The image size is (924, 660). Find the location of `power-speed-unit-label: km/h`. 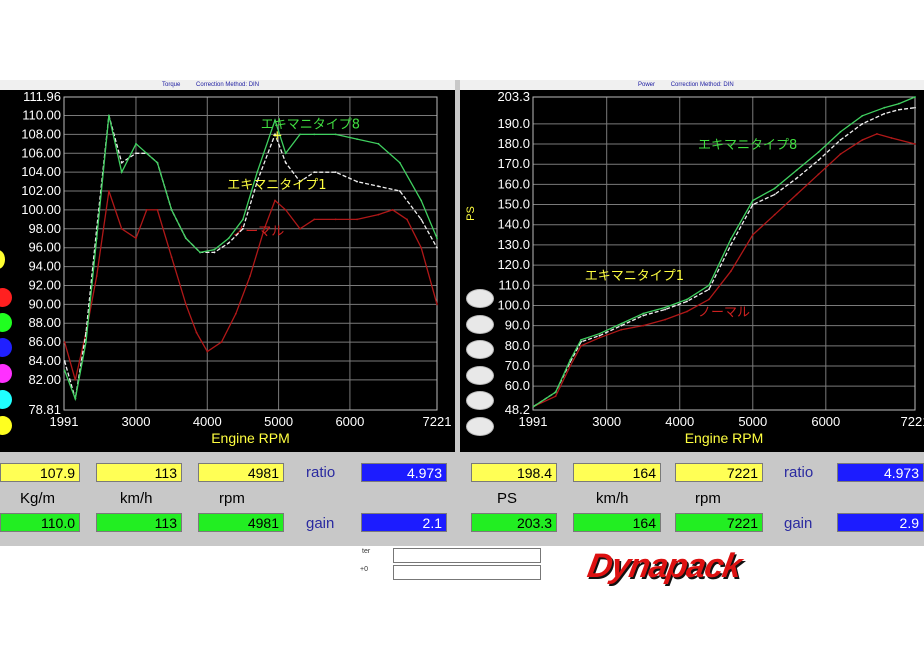

power-speed-unit-label: km/h is located at coordinates (612, 498).